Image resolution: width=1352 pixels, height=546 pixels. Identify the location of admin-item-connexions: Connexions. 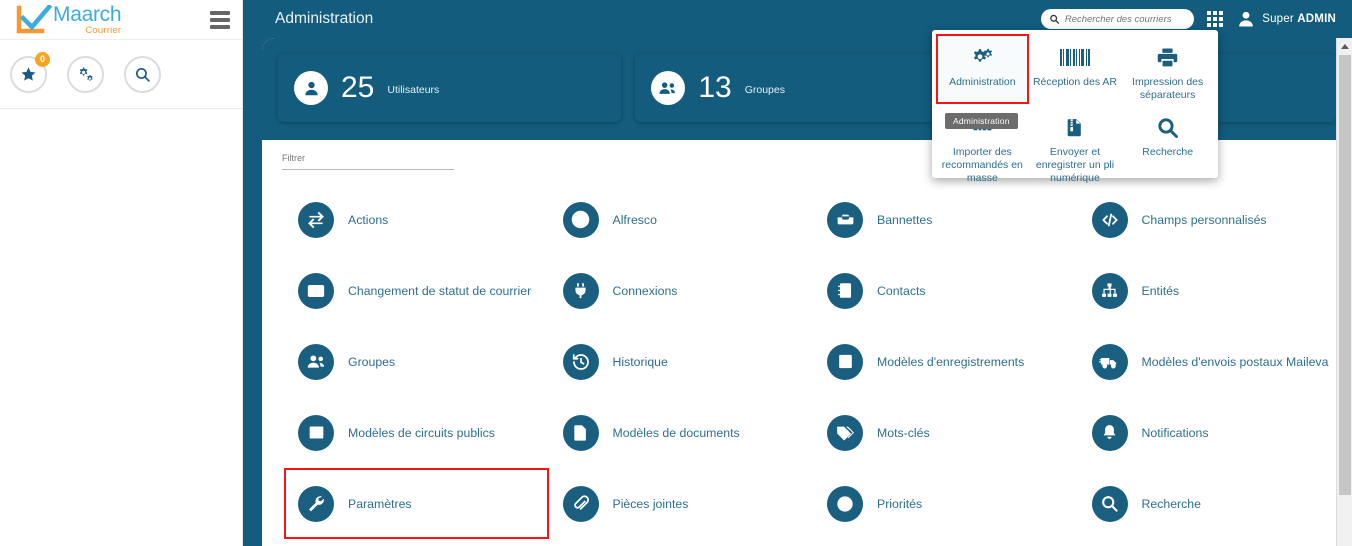
(681, 290).